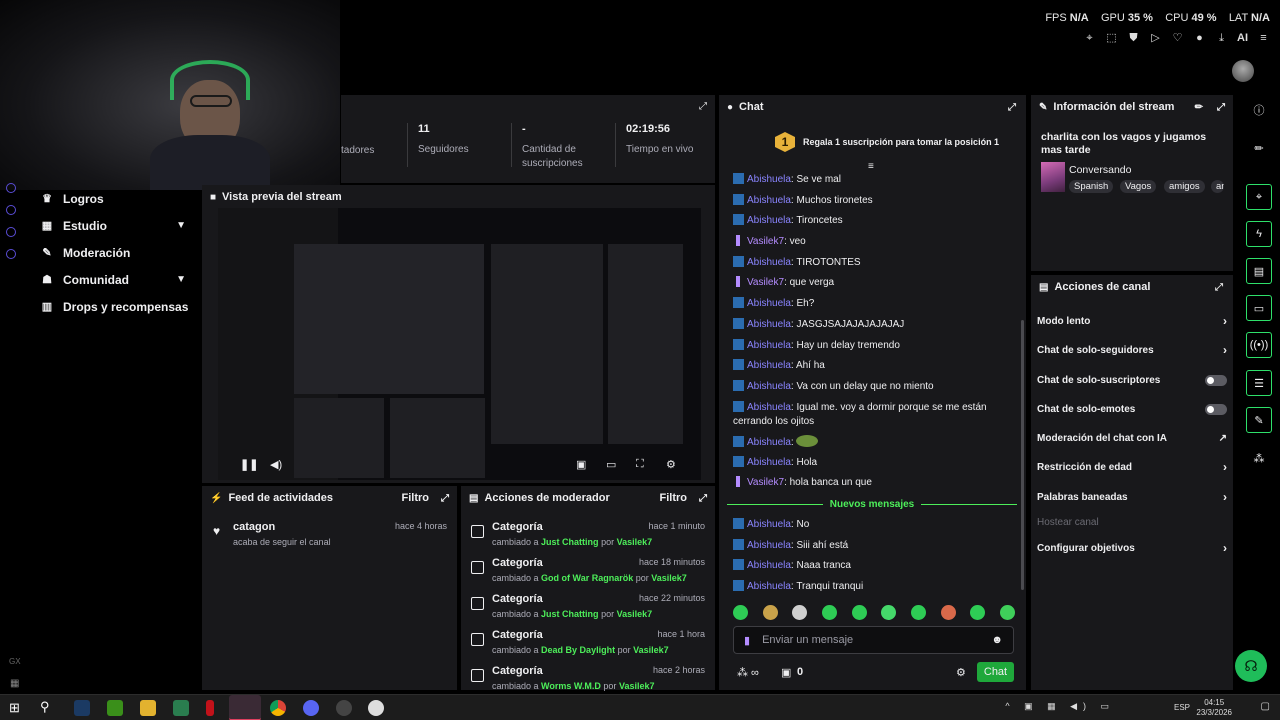  I want to click on action-ai-moderation: Moderación del chat con IA ↗, so click(1132, 438).